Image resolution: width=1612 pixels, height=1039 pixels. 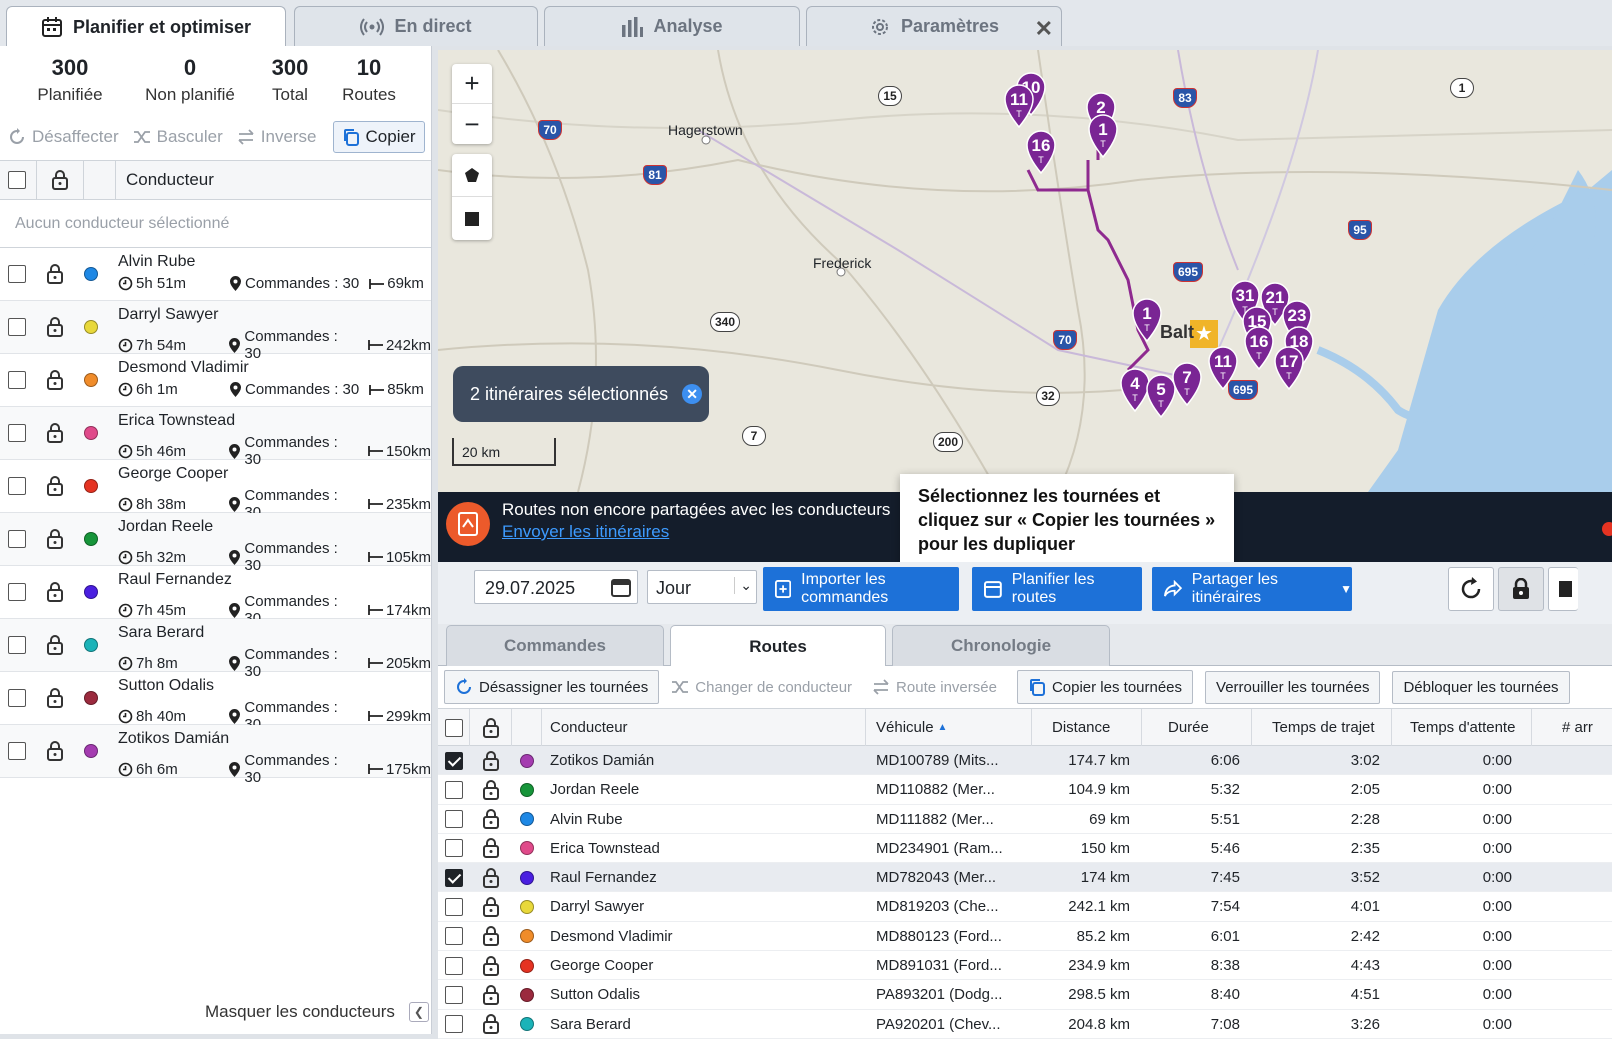 What do you see at coordinates (1001, 645) in the screenshot?
I see `tab-timeline: Chronologie` at bounding box center [1001, 645].